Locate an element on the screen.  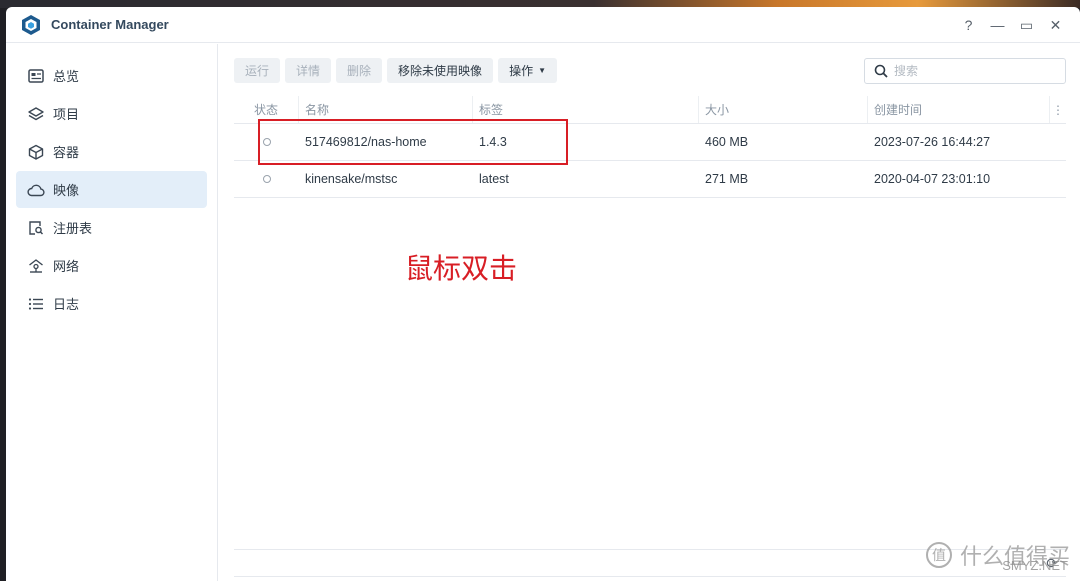
overview-icon is located at coordinates (36, 76).